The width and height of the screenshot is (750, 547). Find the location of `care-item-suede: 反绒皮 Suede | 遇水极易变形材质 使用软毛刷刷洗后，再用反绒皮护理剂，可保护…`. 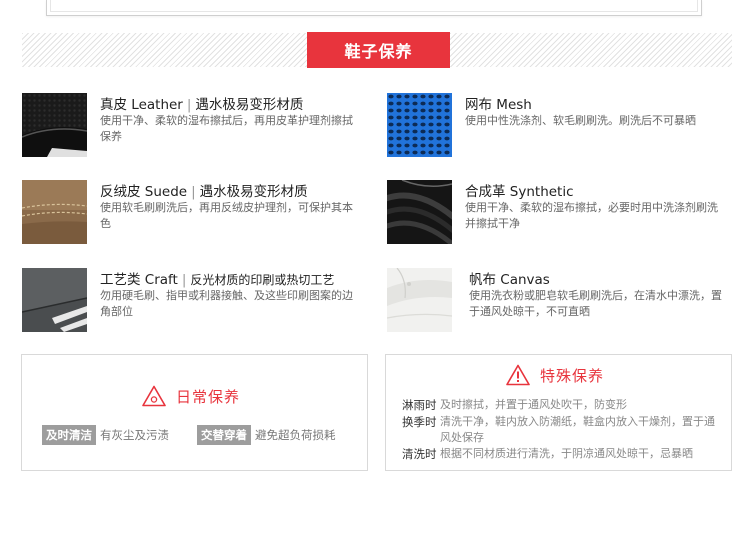

care-item-suede: 反绒皮 Suede | 遇水极易变形材质 使用软毛刷刷洗后，再用反绒皮护理剂，可保护… is located at coordinates (192, 213).